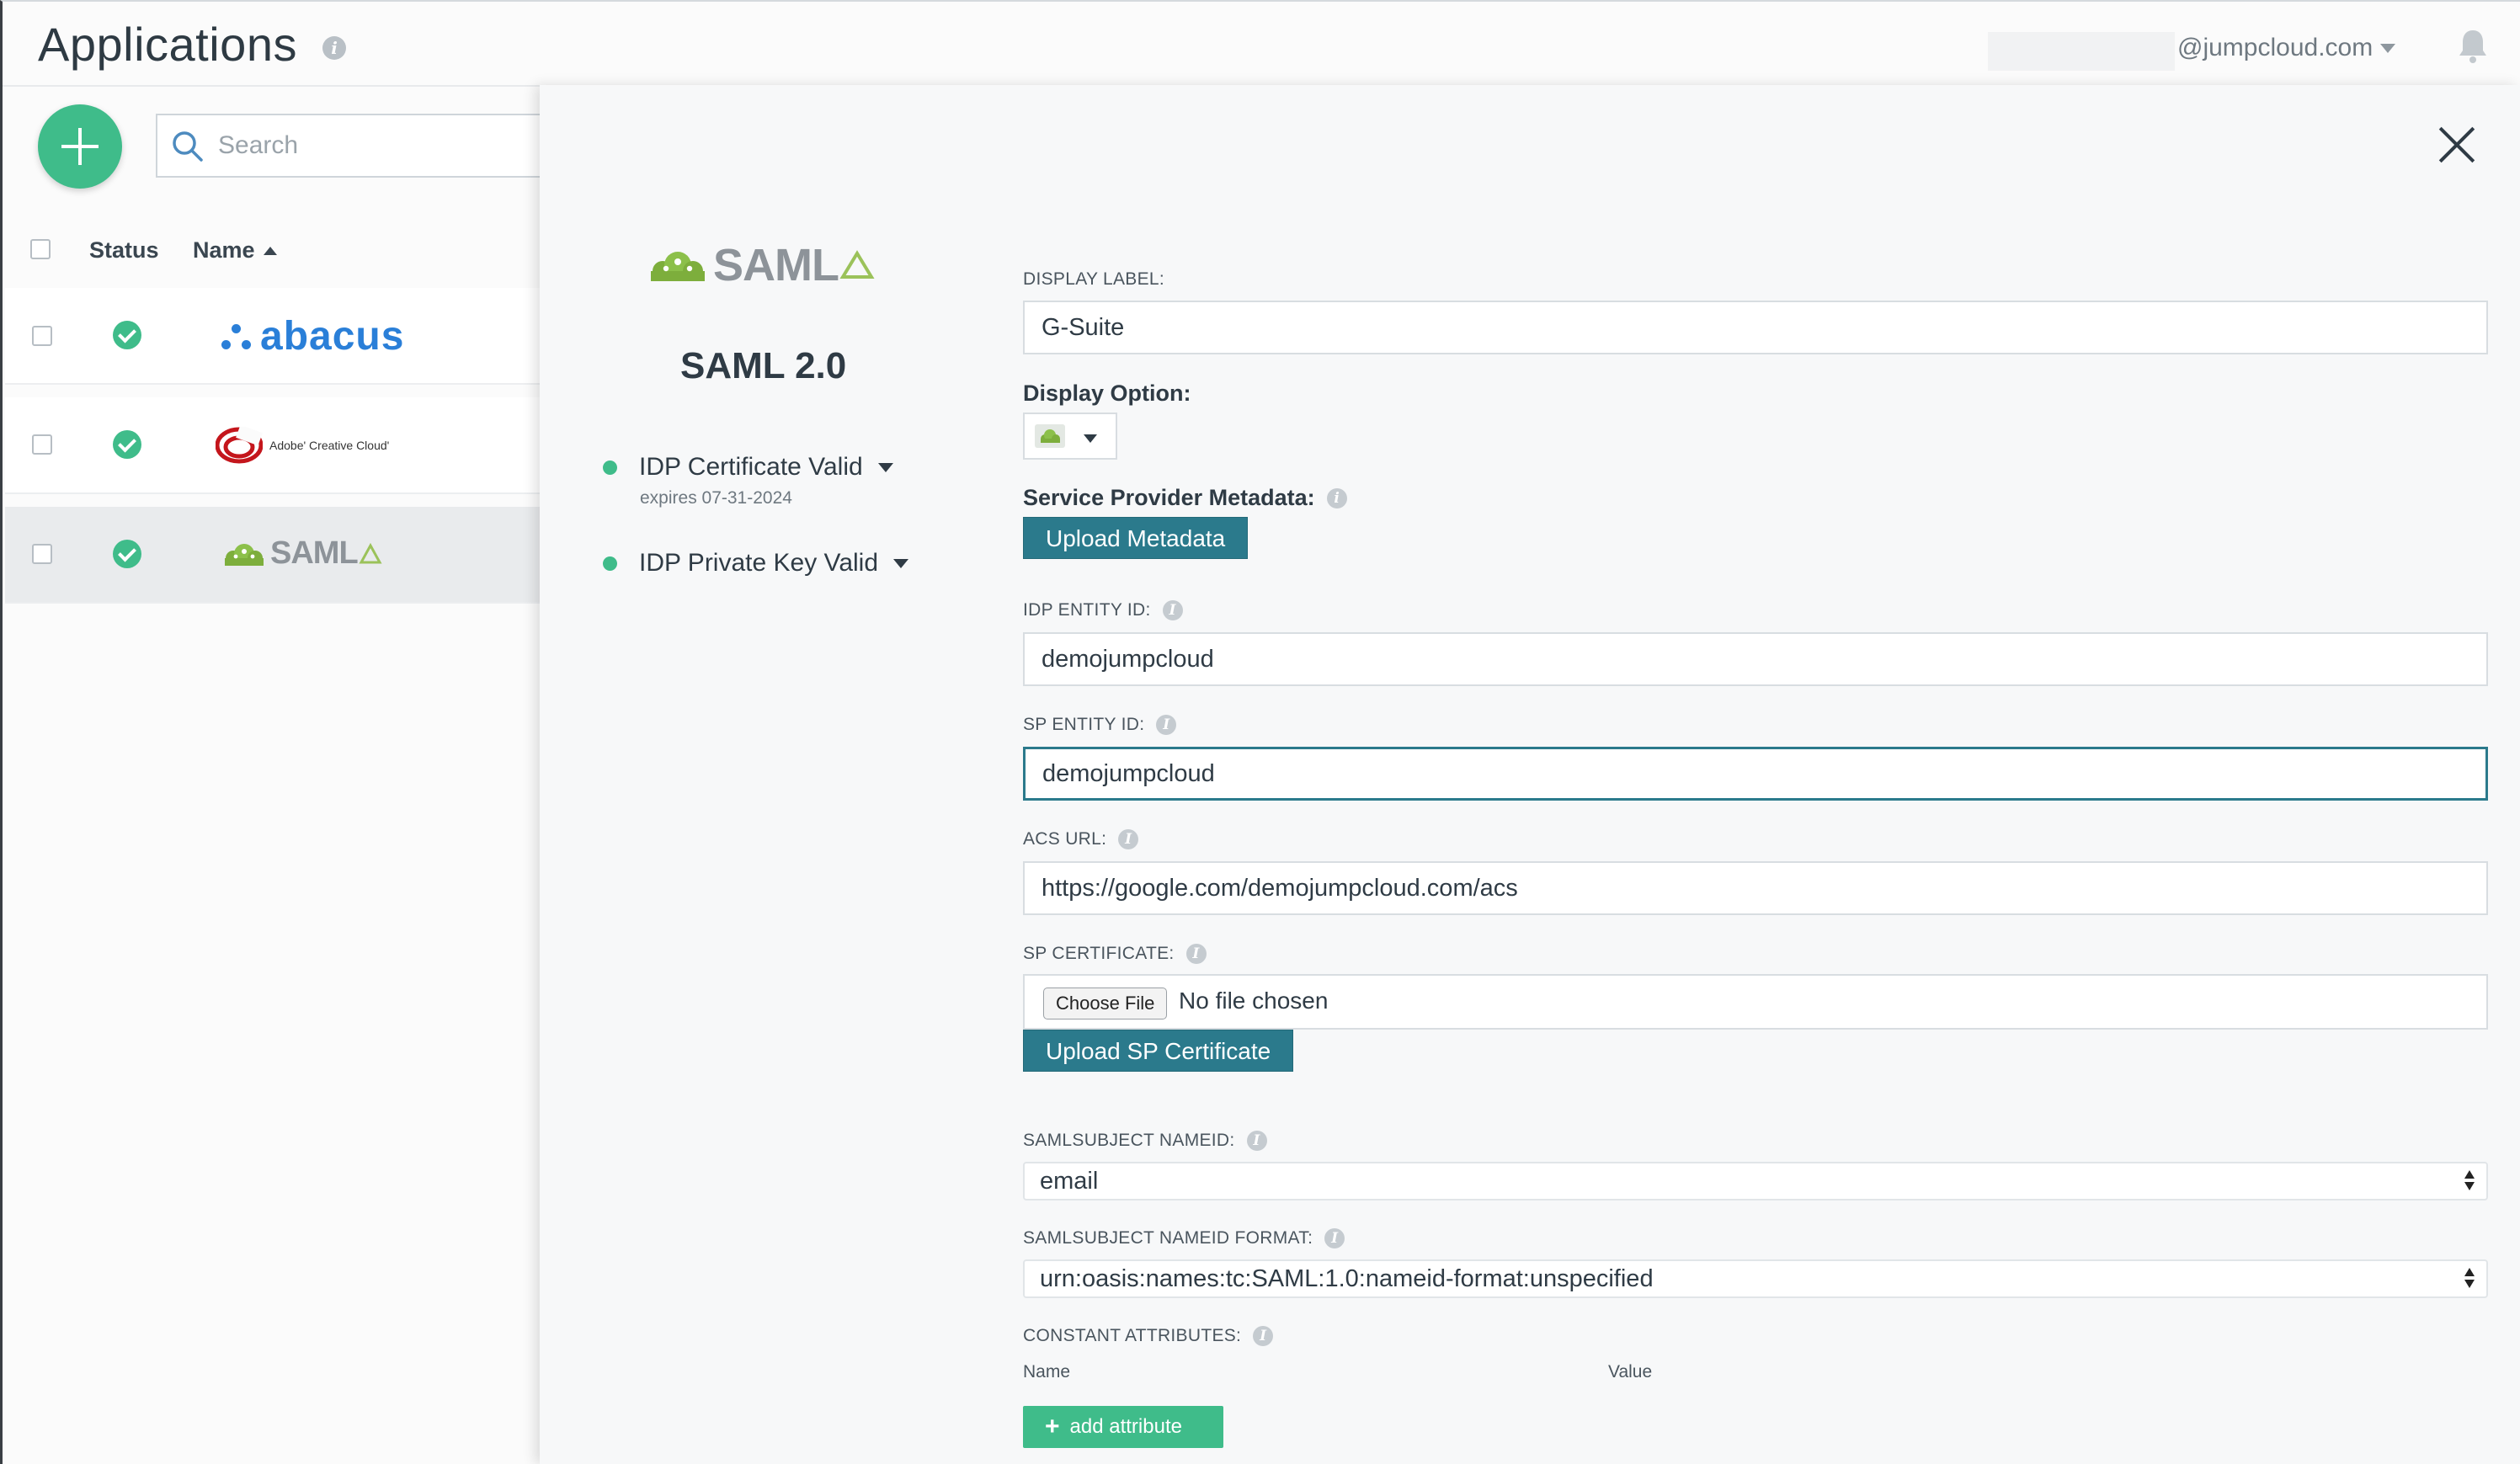 Image resolution: width=2520 pixels, height=1464 pixels. Describe the element at coordinates (1123, 1427) in the screenshot. I see `add-attribute-button: + add attribute` at that location.